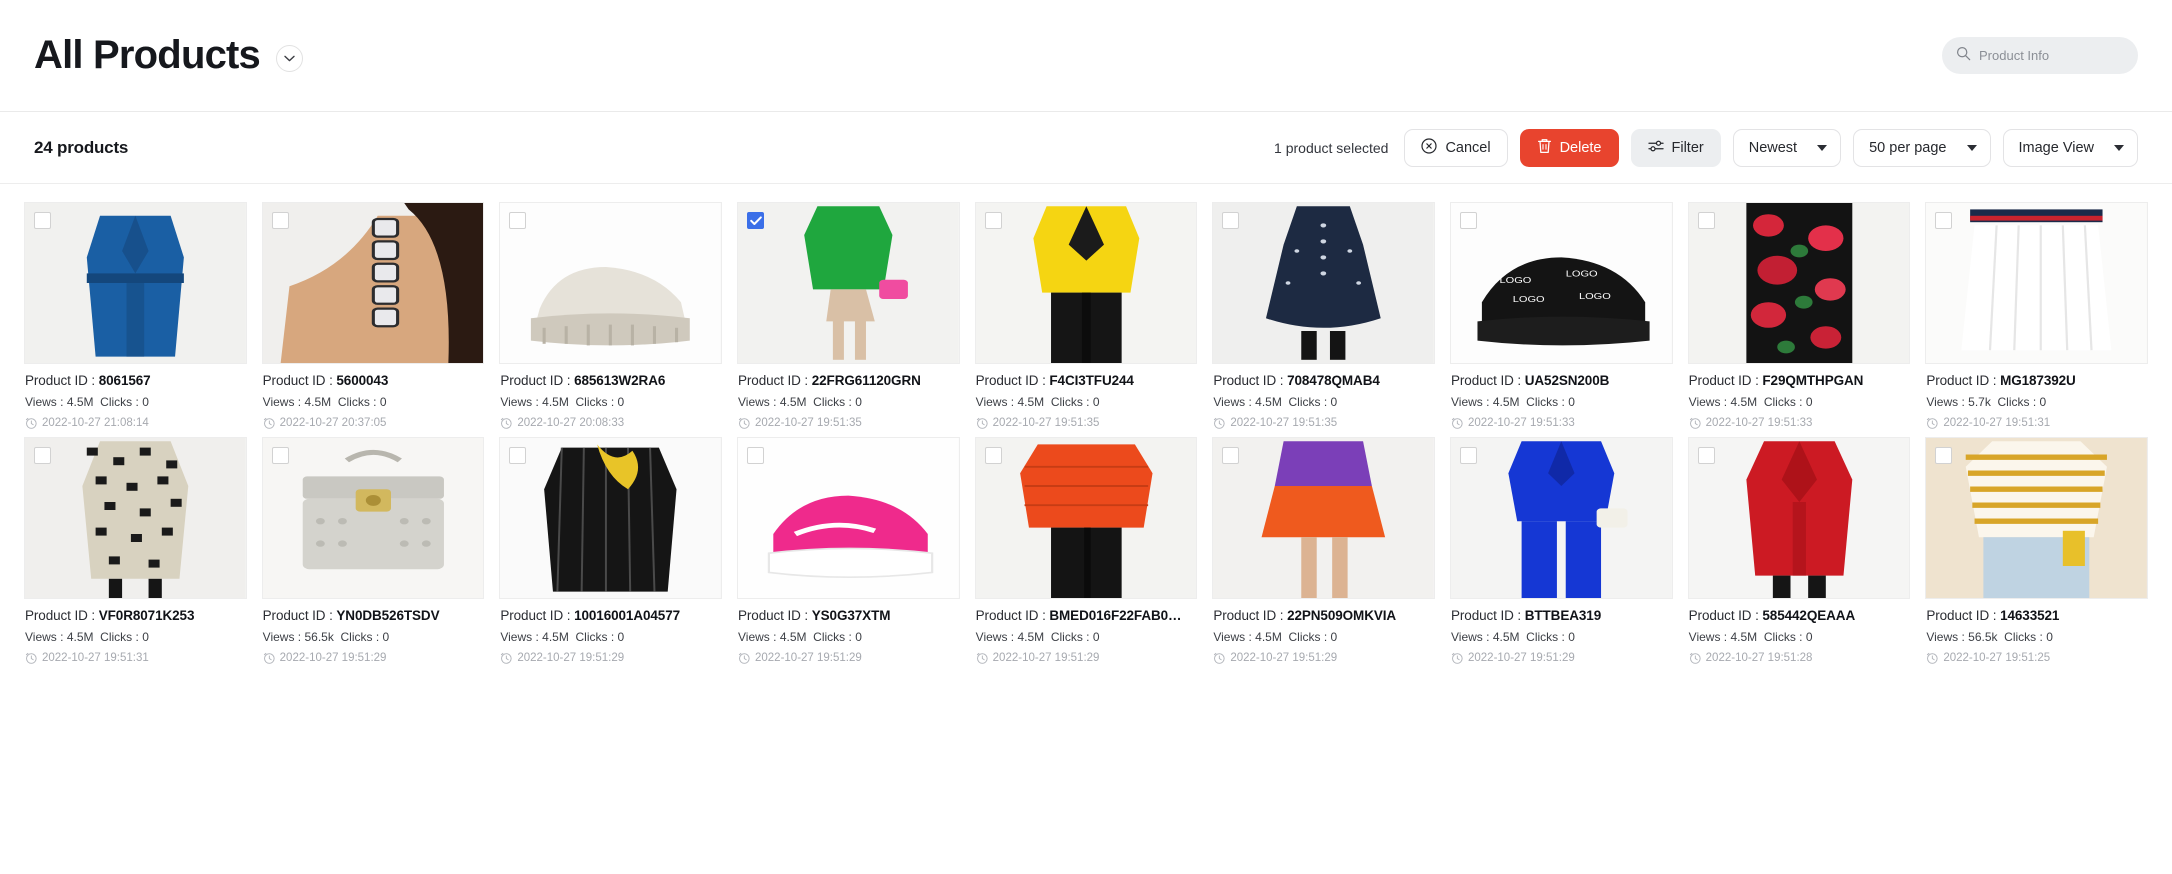 This screenshot has height=874, width=2172. I want to click on product-timestamp: 2022-10-27 21:08:14, so click(135, 423).